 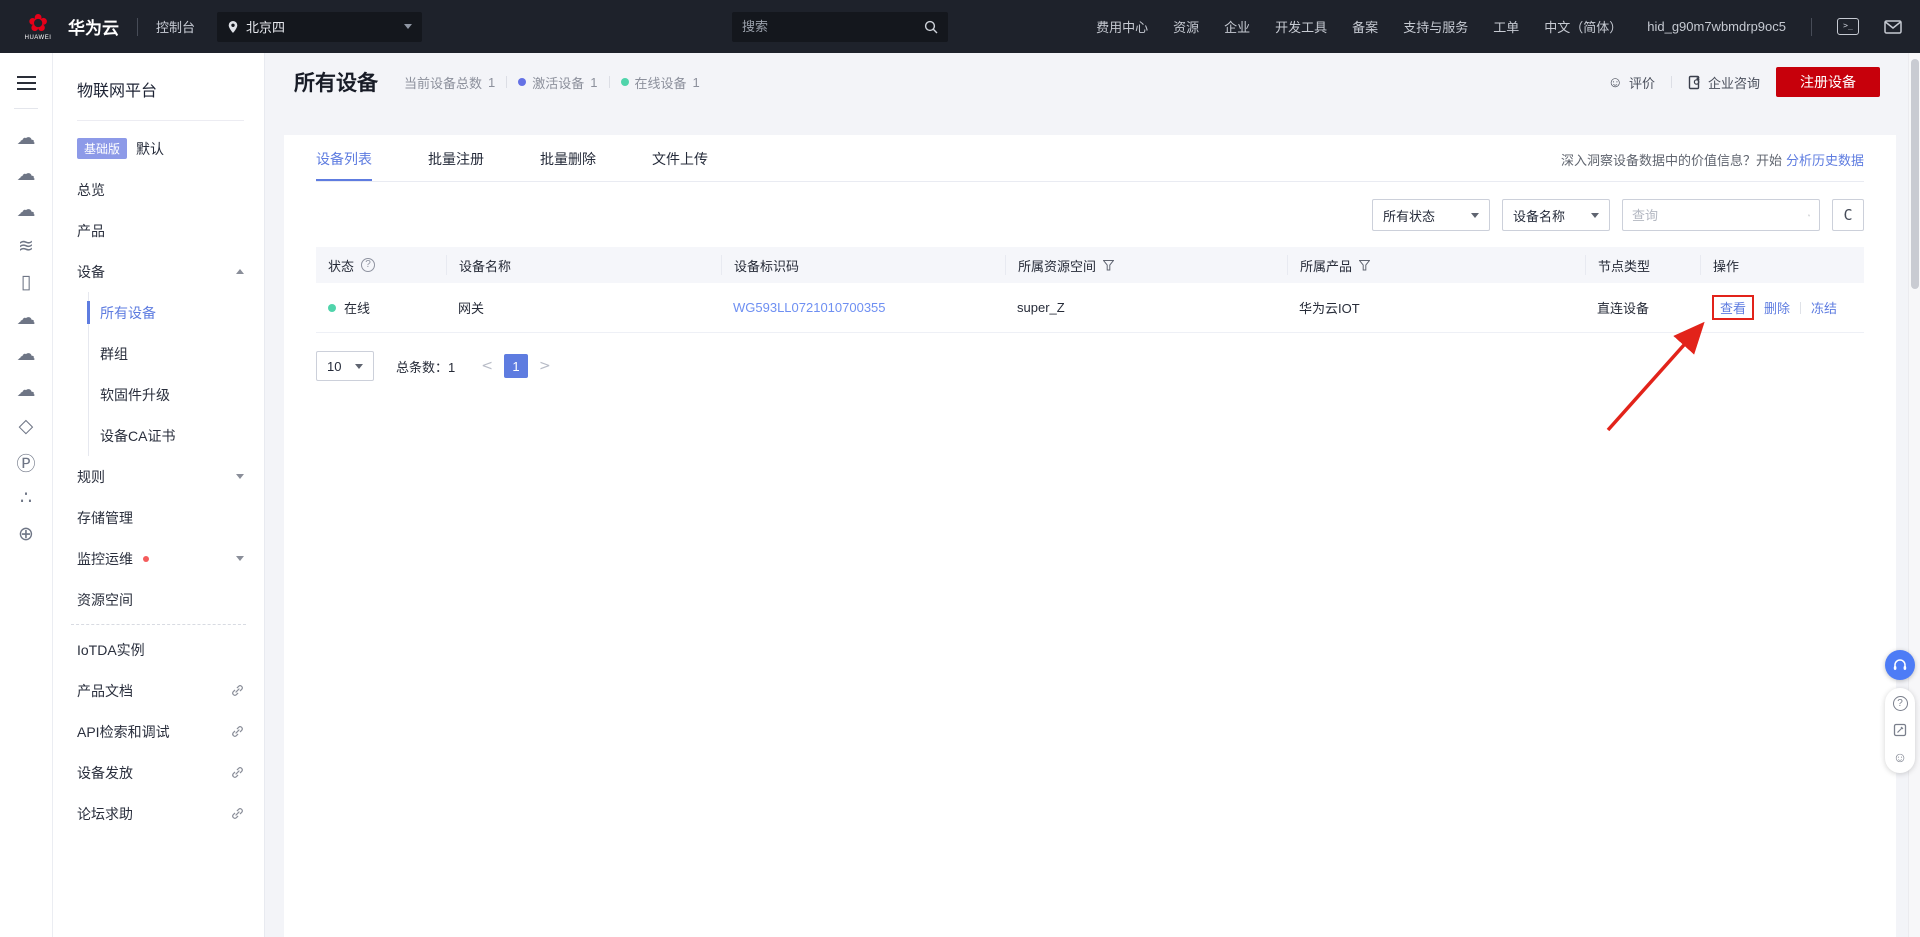 What do you see at coordinates (1893, 26) in the screenshot?
I see `message-icon` at bounding box center [1893, 26].